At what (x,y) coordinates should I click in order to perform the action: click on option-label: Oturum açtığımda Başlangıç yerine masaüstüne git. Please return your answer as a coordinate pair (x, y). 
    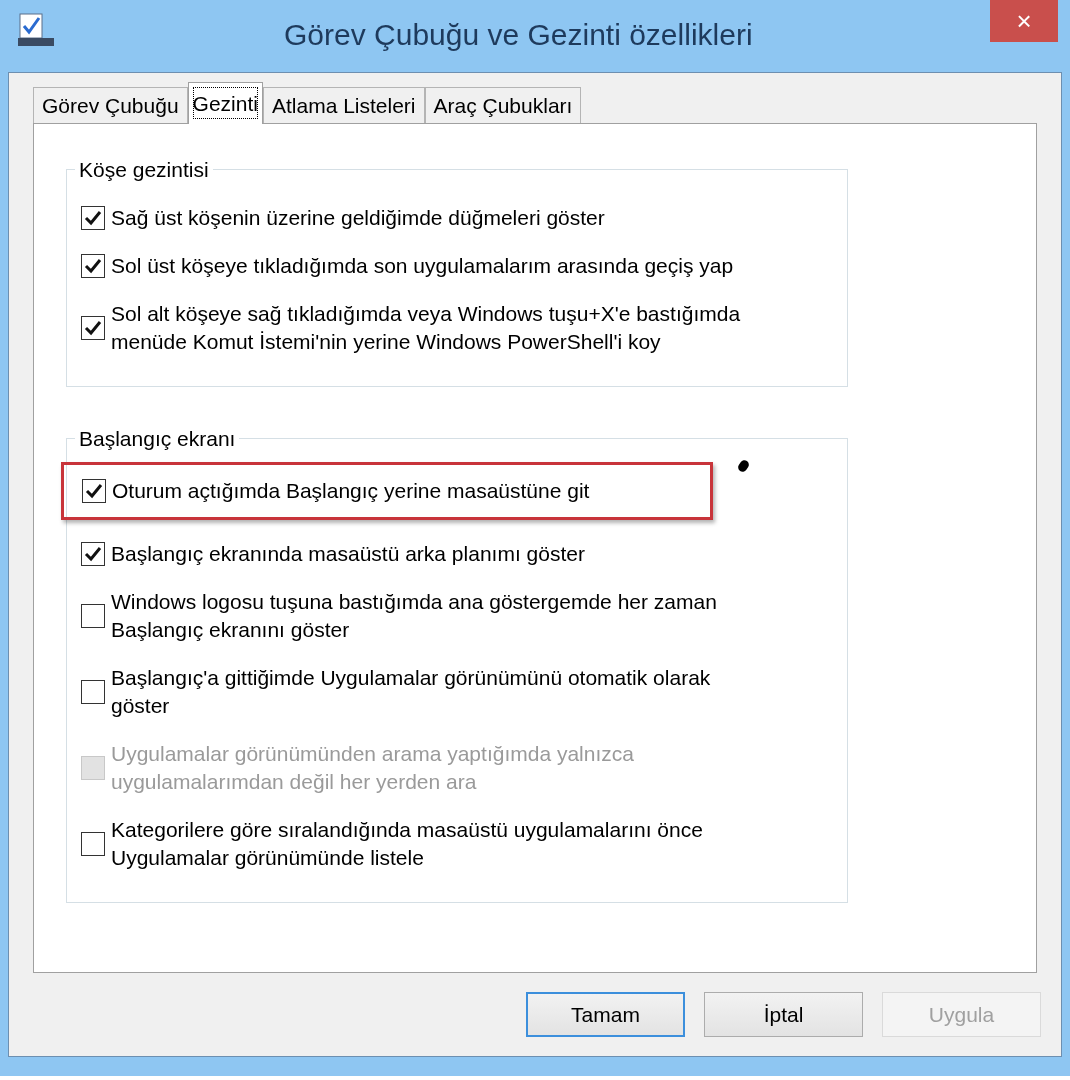
    Looking at the image, I should click on (351, 491).